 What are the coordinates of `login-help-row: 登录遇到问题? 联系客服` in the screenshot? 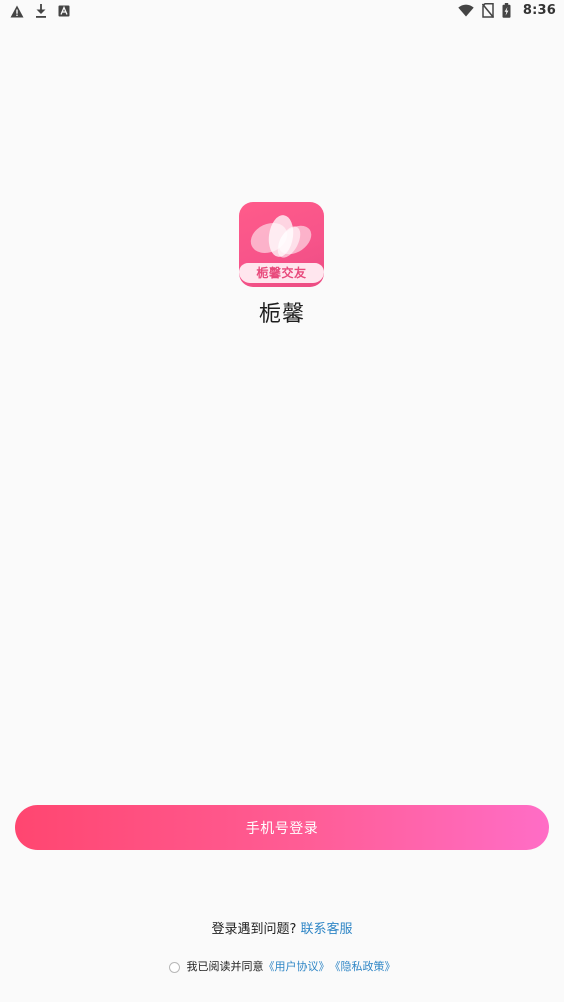 It's located at (282, 927).